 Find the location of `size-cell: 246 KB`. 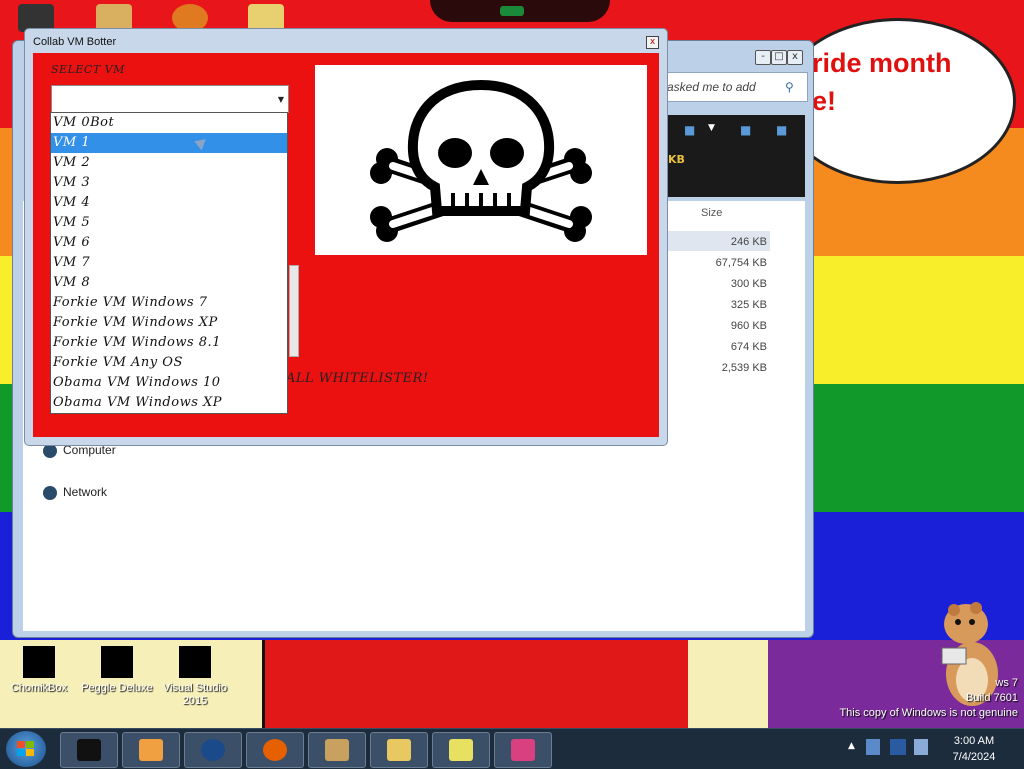

size-cell: 246 KB is located at coordinates (748, 242).